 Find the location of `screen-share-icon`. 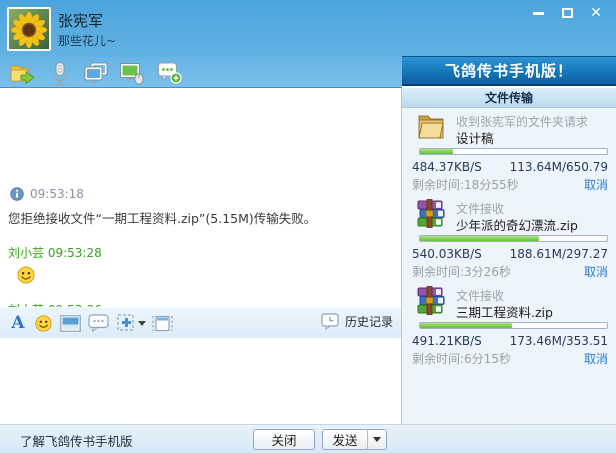

screen-share-icon is located at coordinates (96, 72).